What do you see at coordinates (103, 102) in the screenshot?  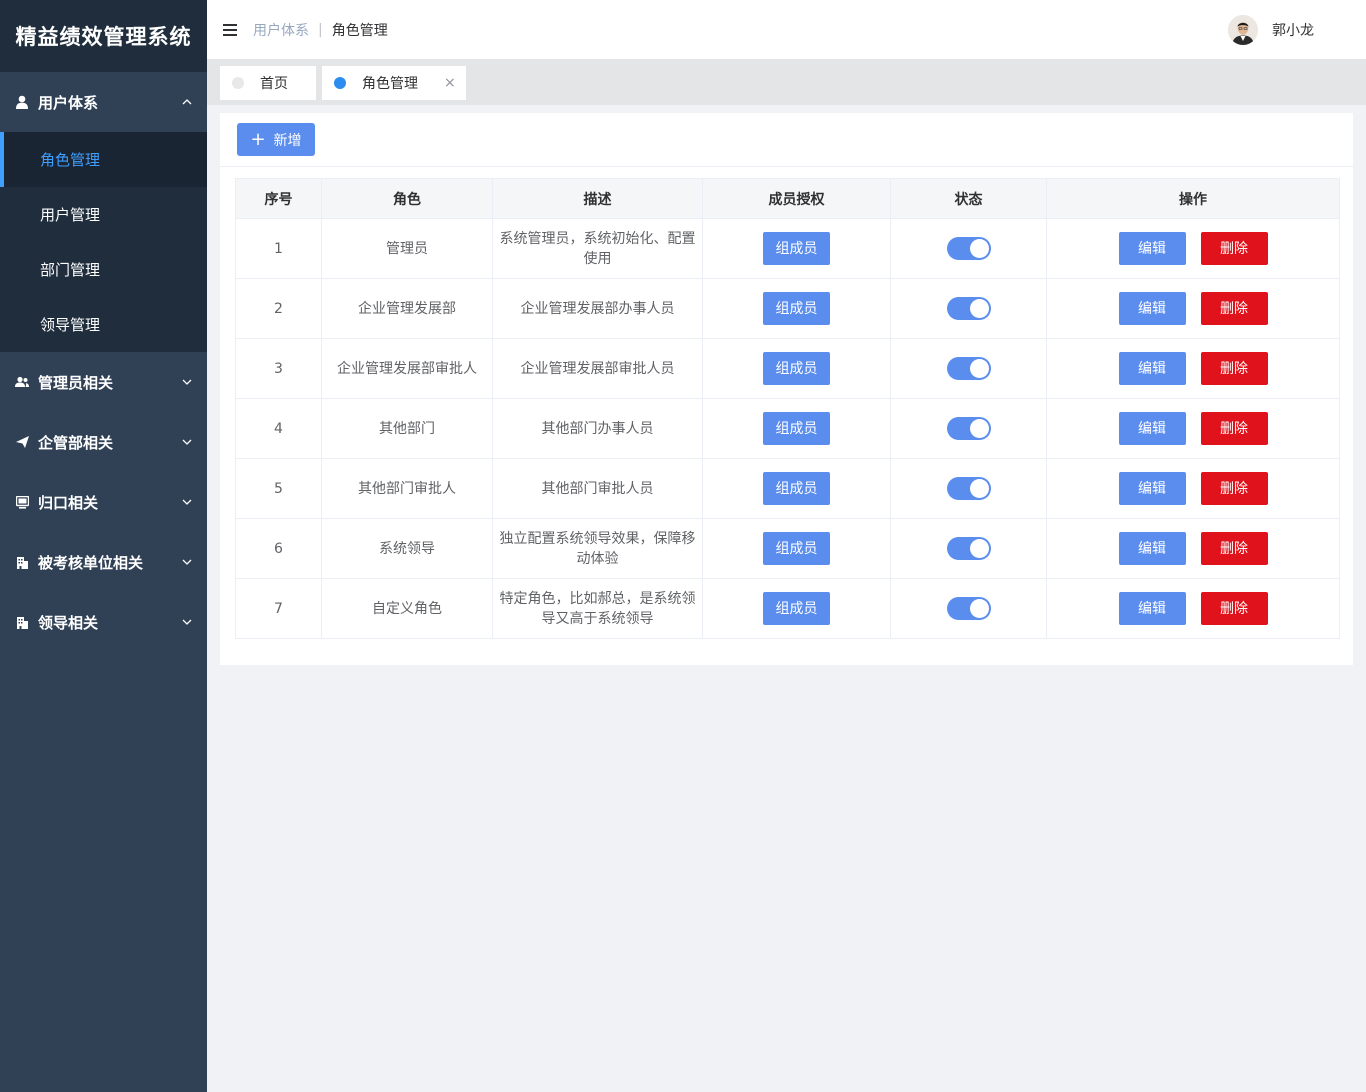 I see `menu-group-user-system: 用户体系` at bounding box center [103, 102].